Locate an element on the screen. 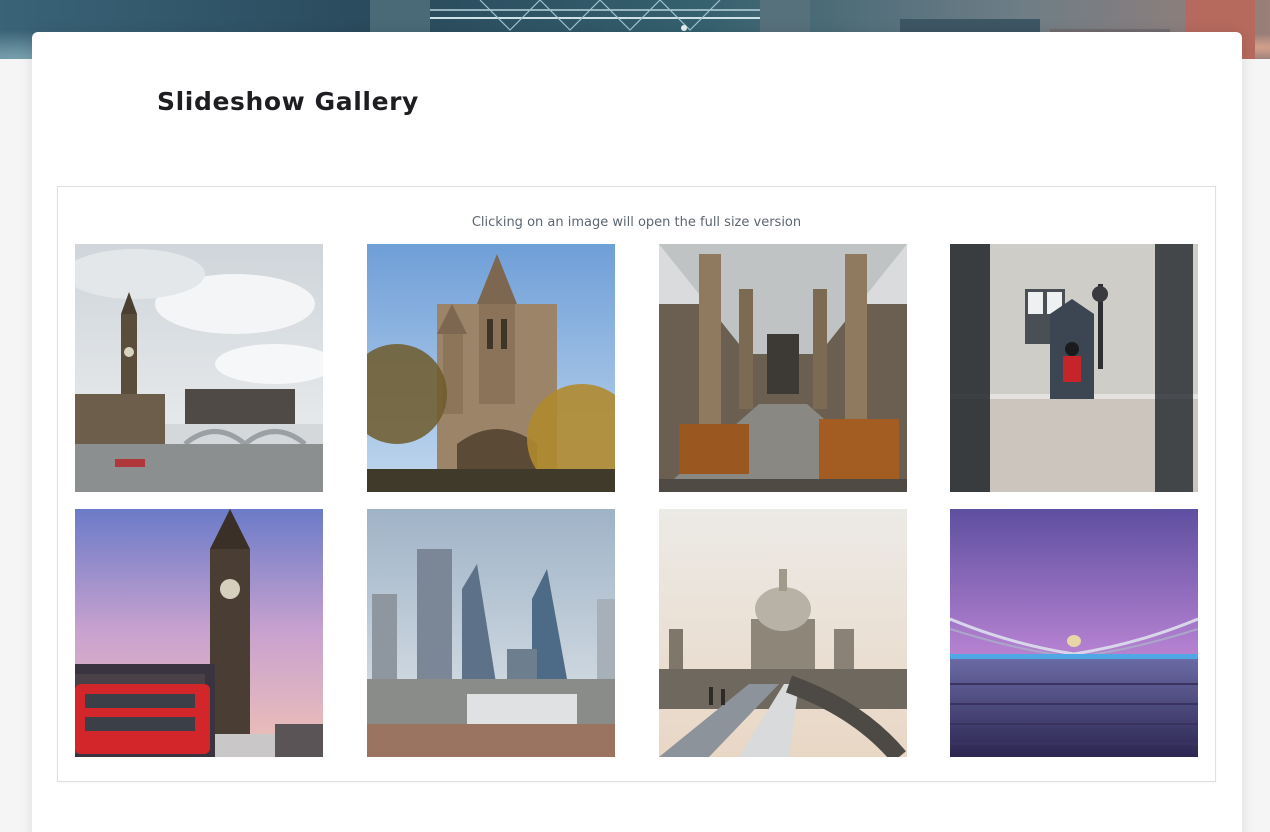 This screenshot has height=832, width=1270. city-skyline-image is located at coordinates (491, 633).